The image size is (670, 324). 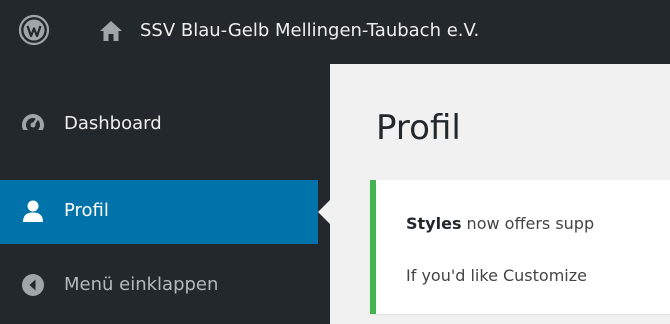 What do you see at coordinates (111, 31) in the screenshot?
I see `home-icon` at bounding box center [111, 31].